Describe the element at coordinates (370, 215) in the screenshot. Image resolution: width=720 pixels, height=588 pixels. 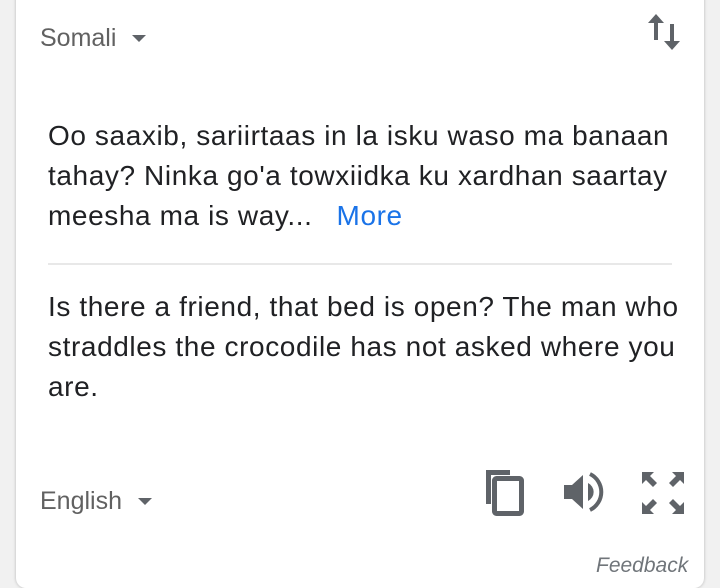
I see `more-link: More` at that location.